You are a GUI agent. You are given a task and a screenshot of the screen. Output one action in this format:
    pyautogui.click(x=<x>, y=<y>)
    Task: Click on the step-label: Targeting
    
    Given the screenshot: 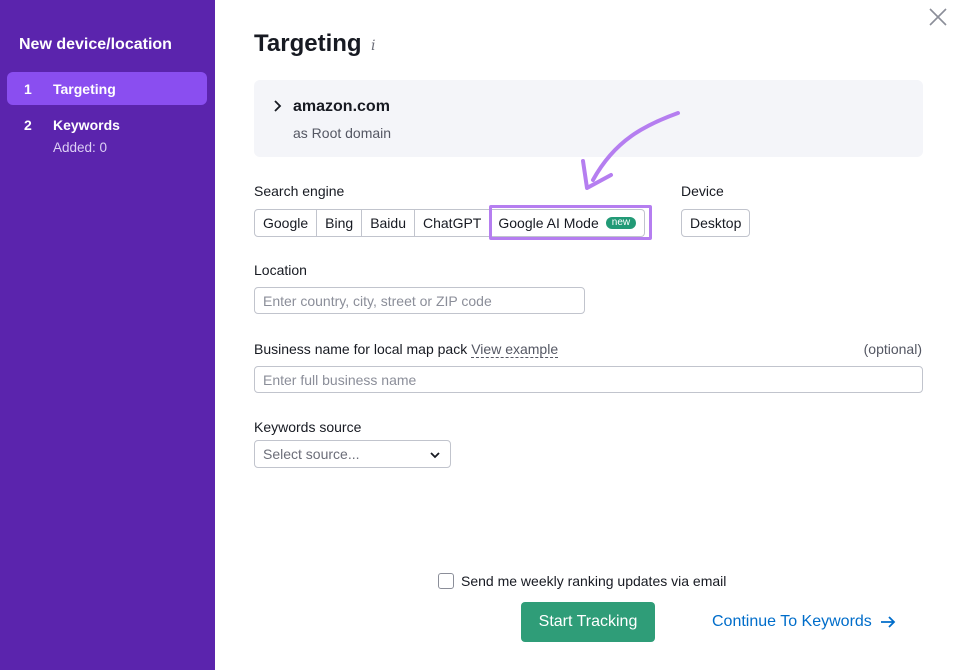 What is the action you would take?
    pyautogui.click(x=84, y=89)
    